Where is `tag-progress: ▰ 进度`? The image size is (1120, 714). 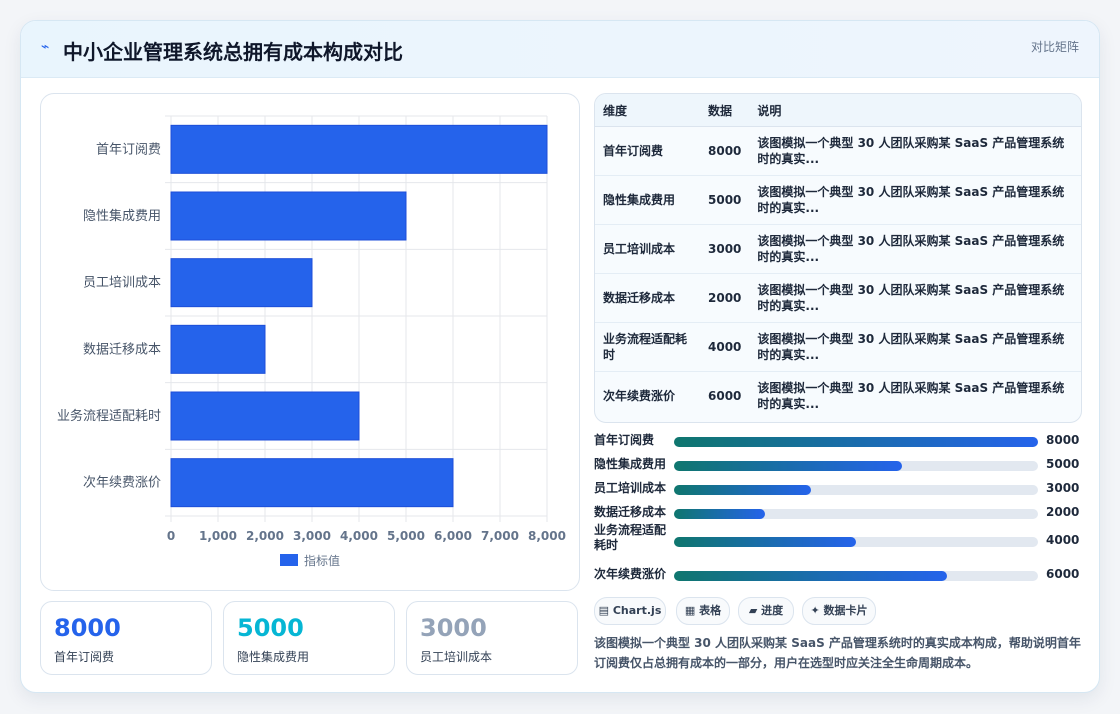
tag-progress: ▰ 进度 is located at coordinates (766, 611).